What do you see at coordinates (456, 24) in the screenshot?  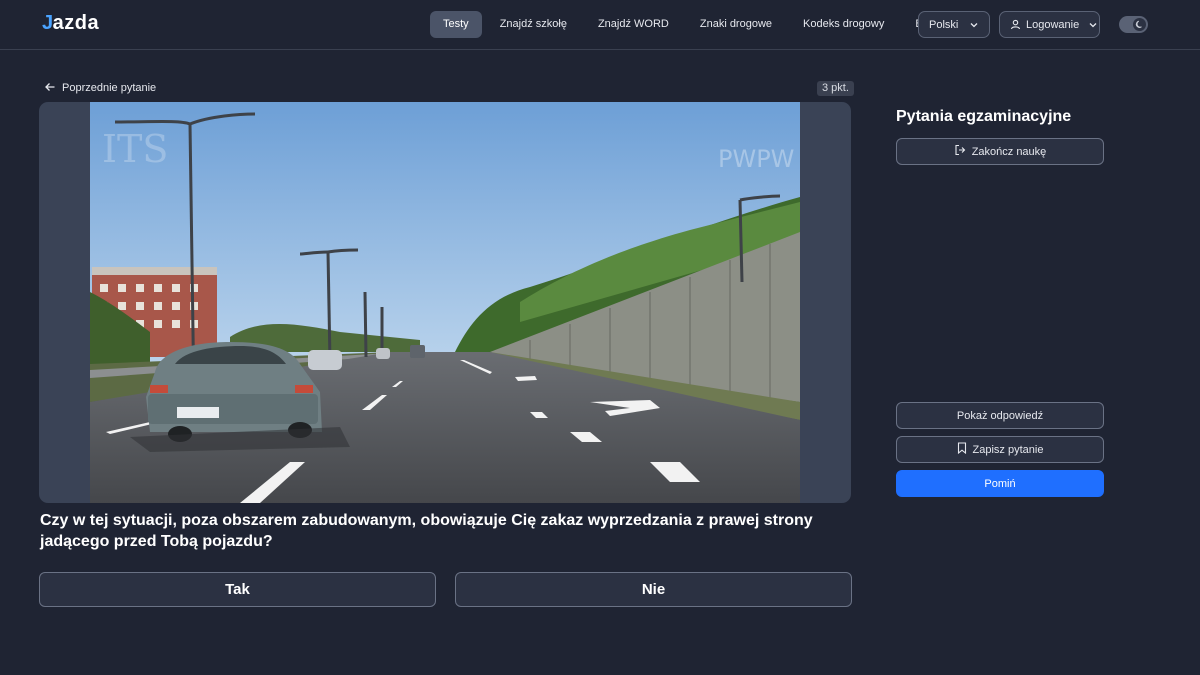 I see `nav-item-testy: Testy` at bounding box center [456, 24].